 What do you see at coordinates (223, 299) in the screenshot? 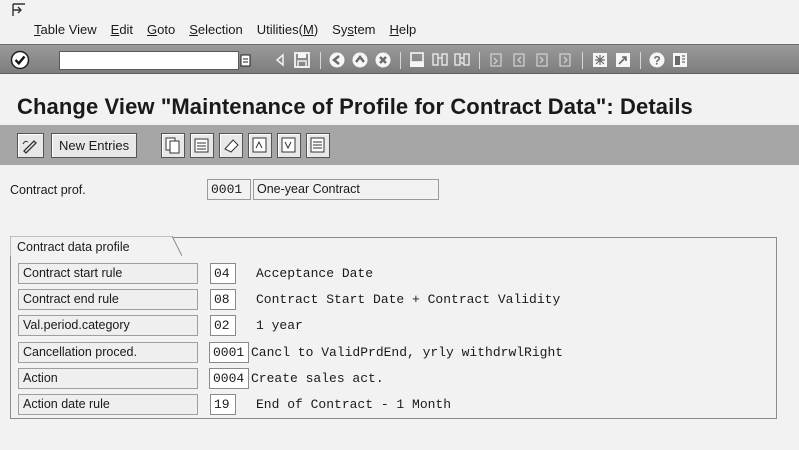
I see `contract-end-rule-field: 08` at bounding box center [223, 299].